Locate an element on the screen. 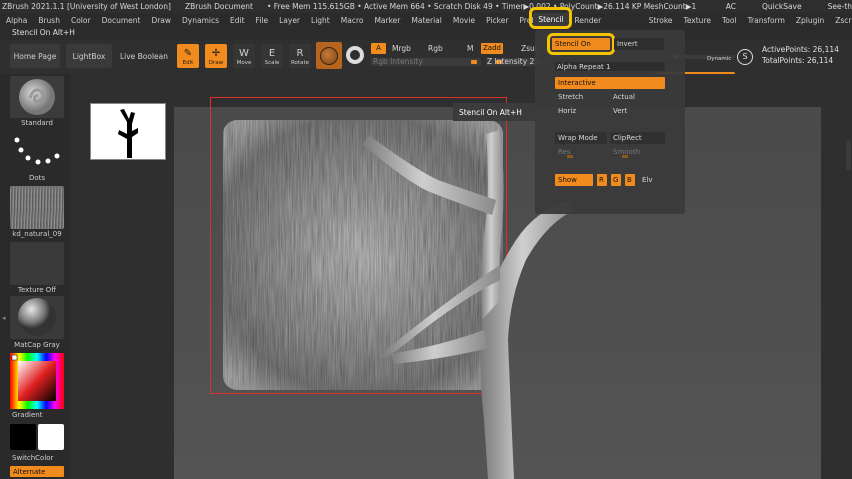 The image size is (852, 479). right-shelf-handle is located at coordinates (848, 155).